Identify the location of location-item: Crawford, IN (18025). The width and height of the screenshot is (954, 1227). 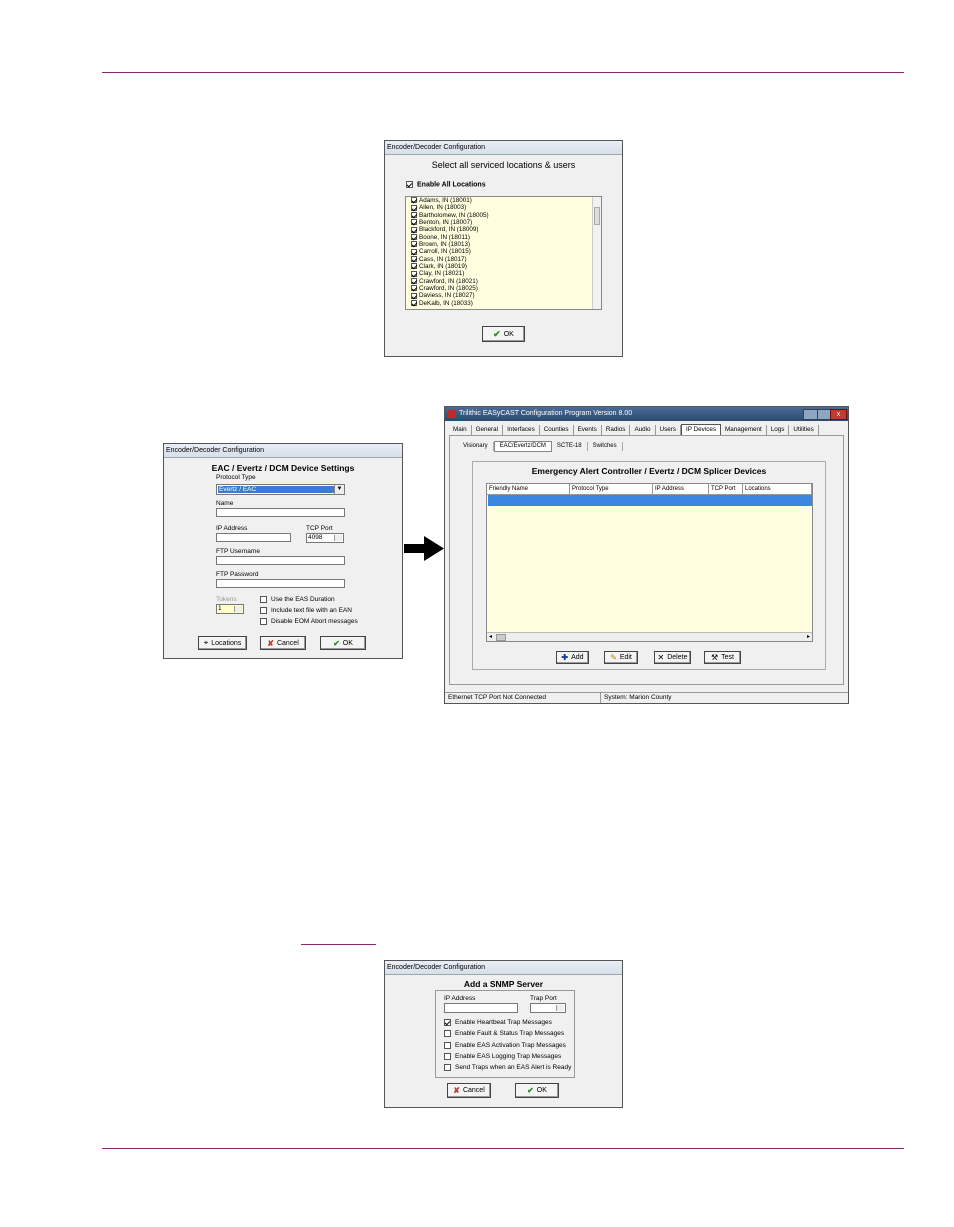
(503, 288).